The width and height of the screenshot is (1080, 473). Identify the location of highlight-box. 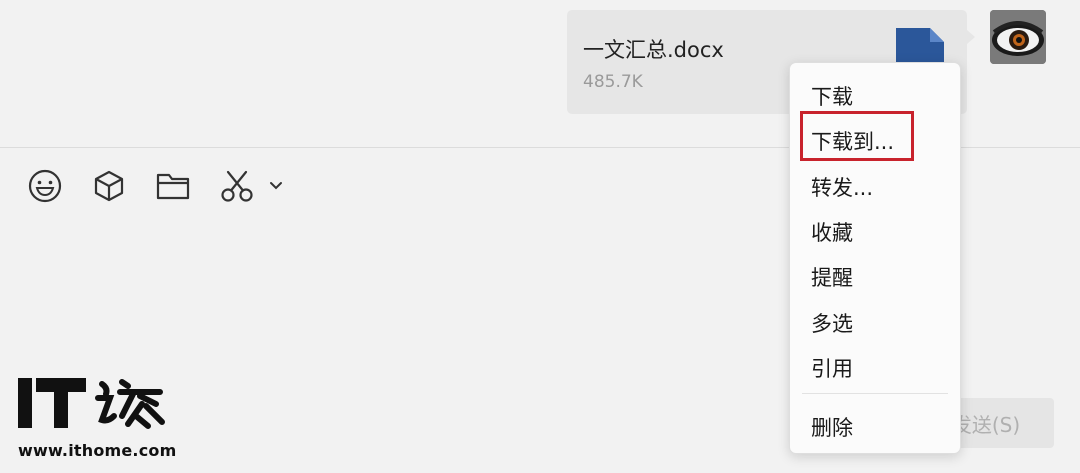
(857, 136).